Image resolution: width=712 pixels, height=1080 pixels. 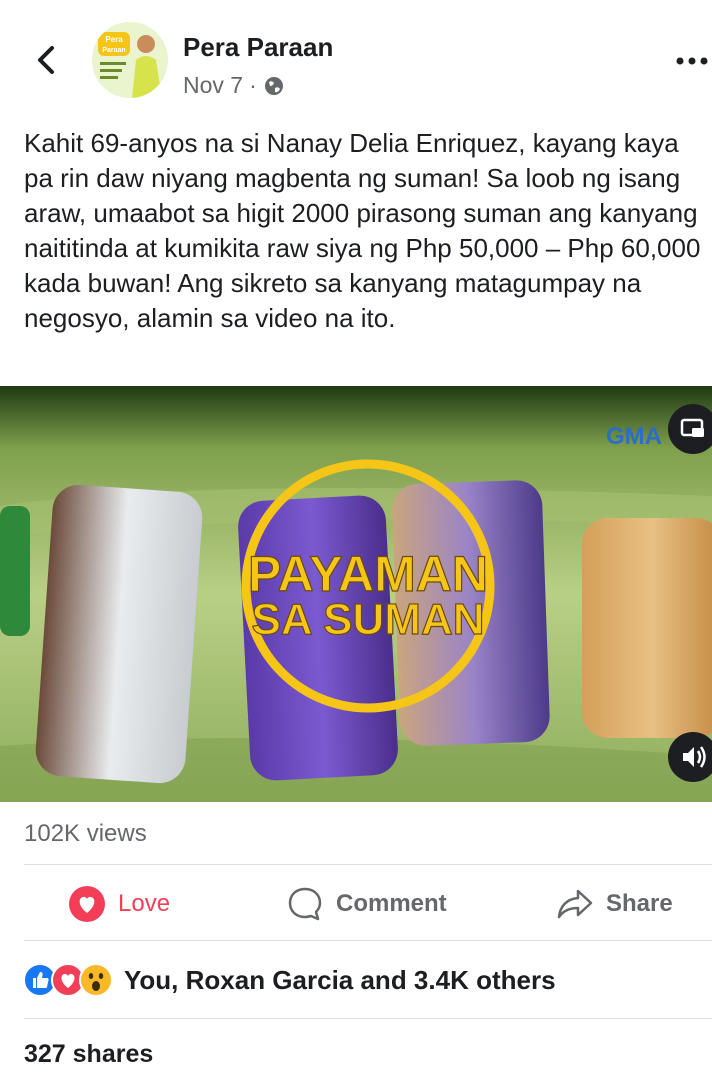 What do you see at coordinates (114, 39) in the screenshot?
I see `avatar-brand-line1: Pera` at bounding box center [114, 39].